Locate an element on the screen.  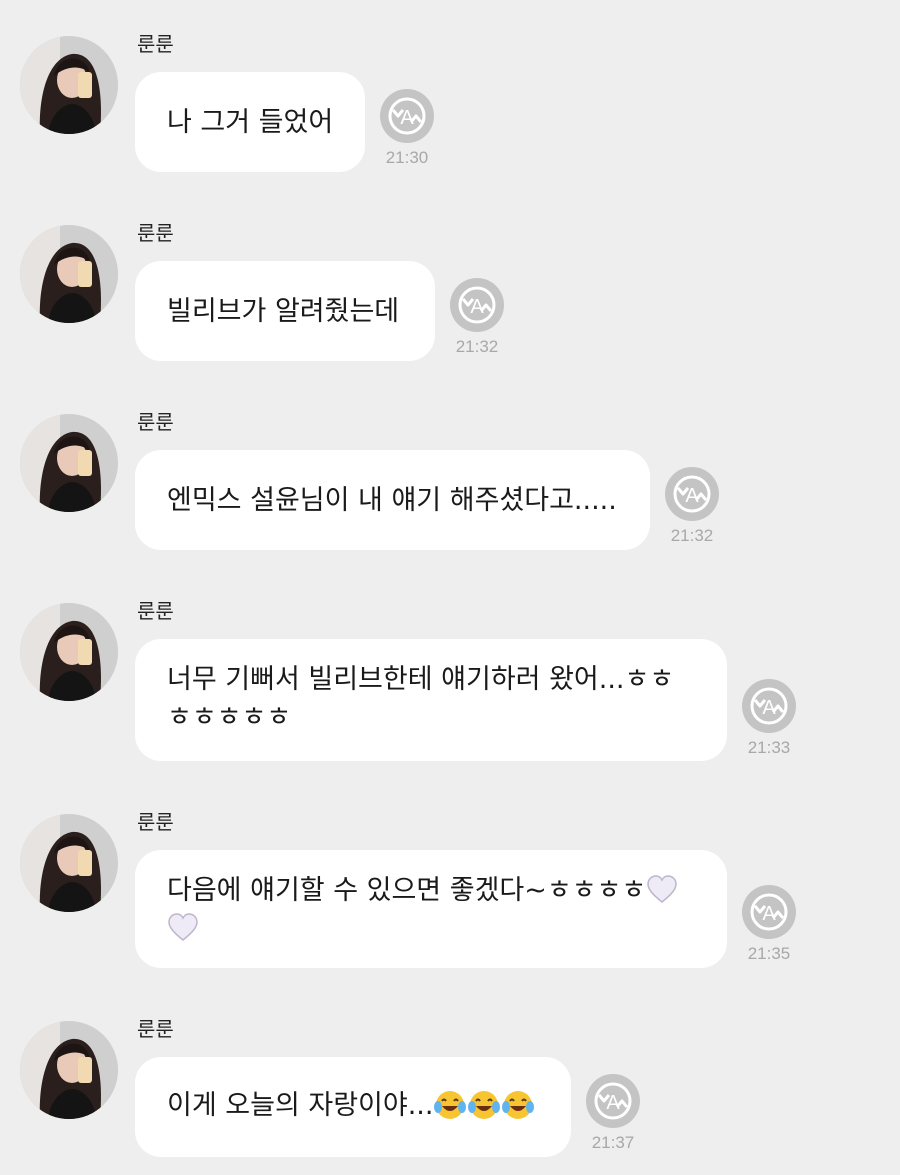
message-text-line: 다음에 얘기할 수 있으면 좋겠다~ㅎㅎㅎㅎ is located at coordinates (431, 891).